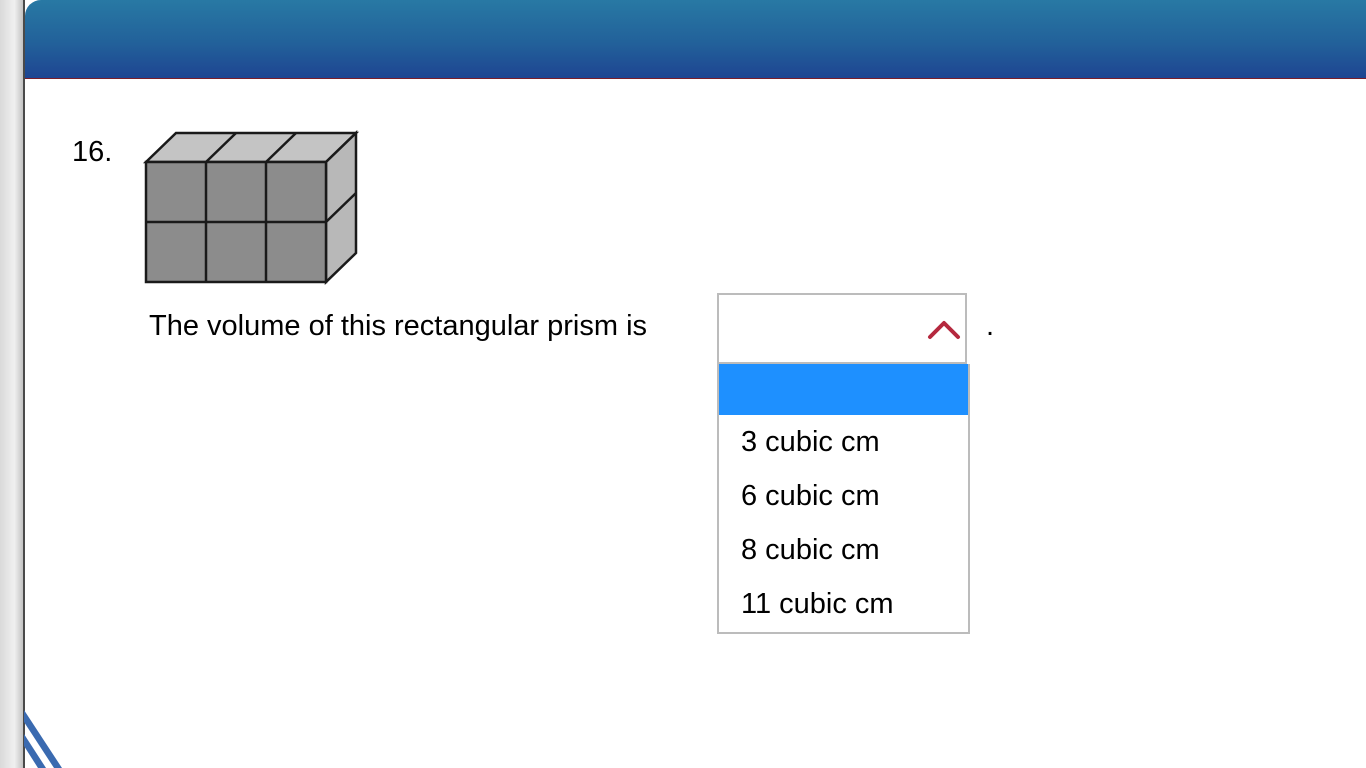 The height and width of the screenshot is (768, 1366). I want to click on dropdown-option-blank, so click(843, 389).